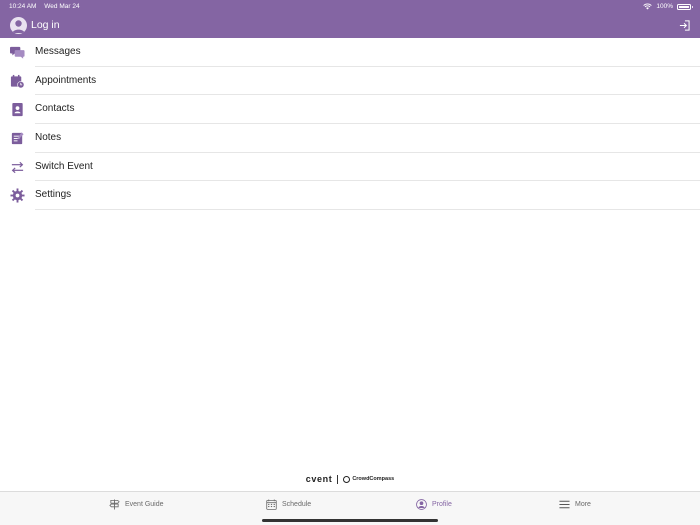  What do you see at coordinates (350, 167) in the screenshot?
I see `menu-item-switch-event: Switch Event` at bounding box center [350, 167].